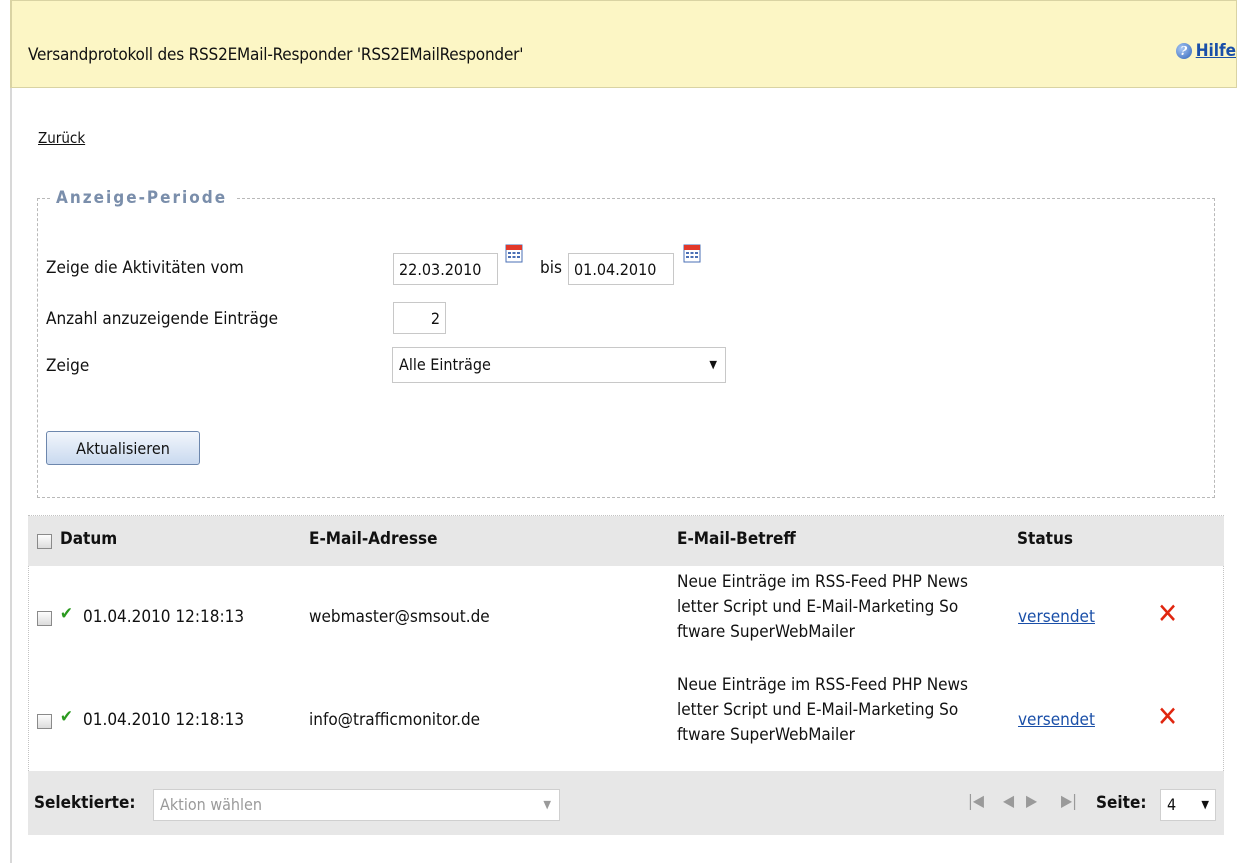 The width and height of the screenshot is (1237, 863). I want to click on show-filter-value: Alle Einträge, so click(445, 364).